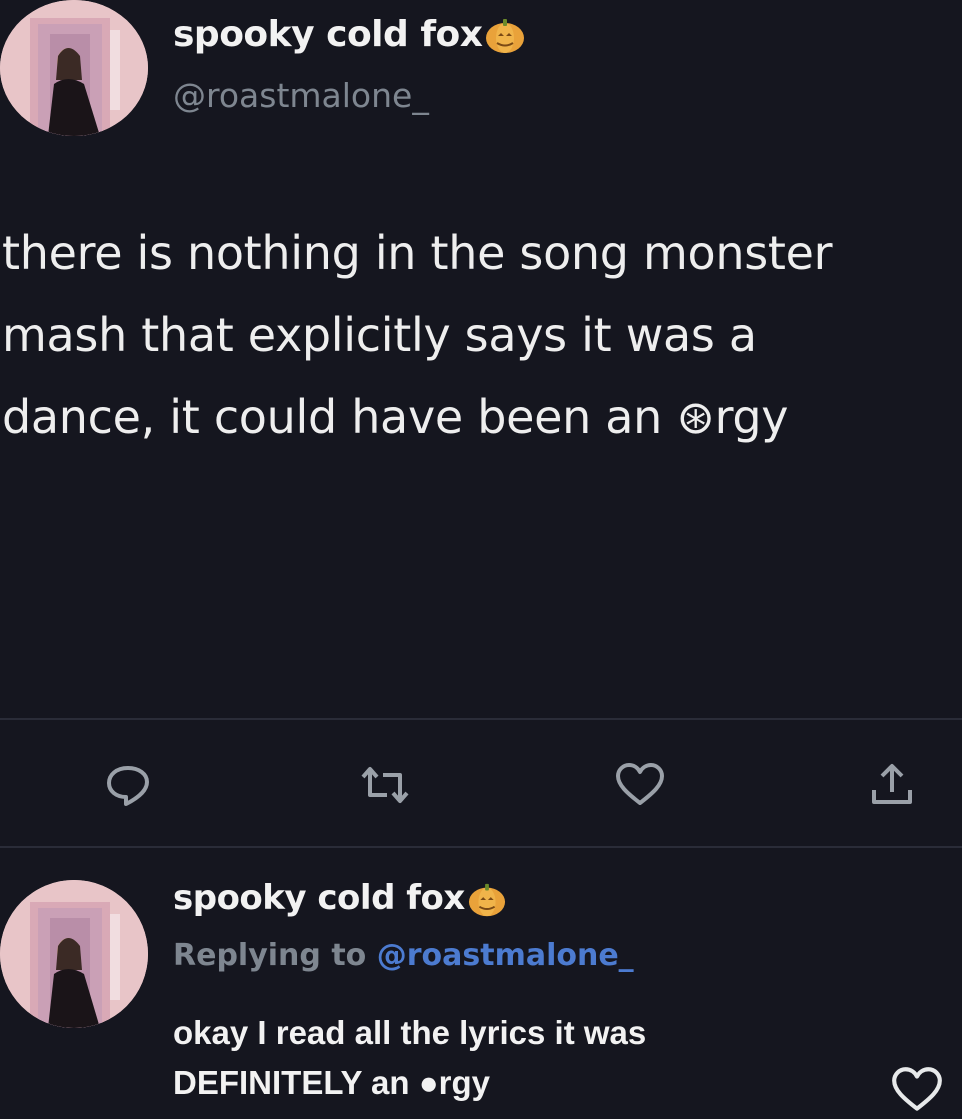  I want to click on retweet-icon, so click(385, 785).